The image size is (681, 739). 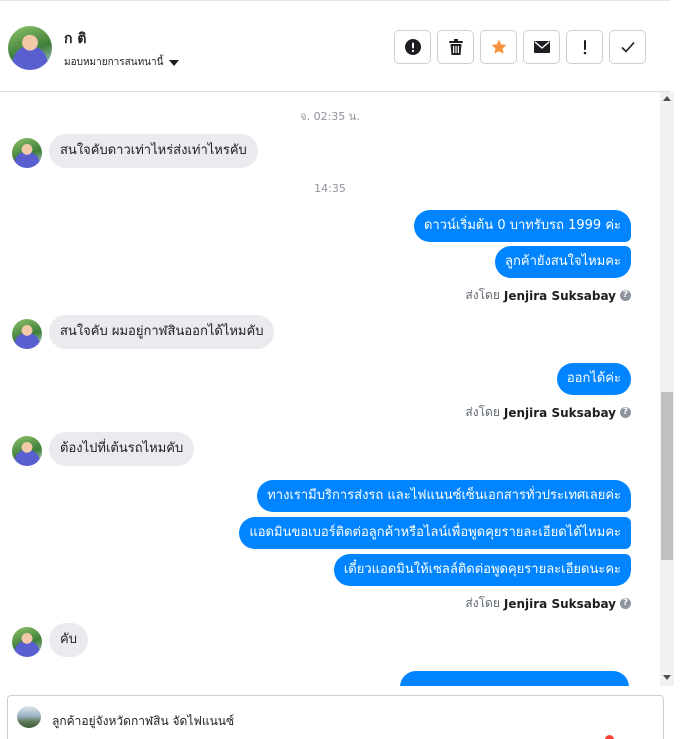 What do you see at coordinates (162, 332) in the screenshot?
I see `incoming-message: สนใจคับ ผมอยู่กาฬสินออกได้ไหมคับ` at bounding box center [162, 332].